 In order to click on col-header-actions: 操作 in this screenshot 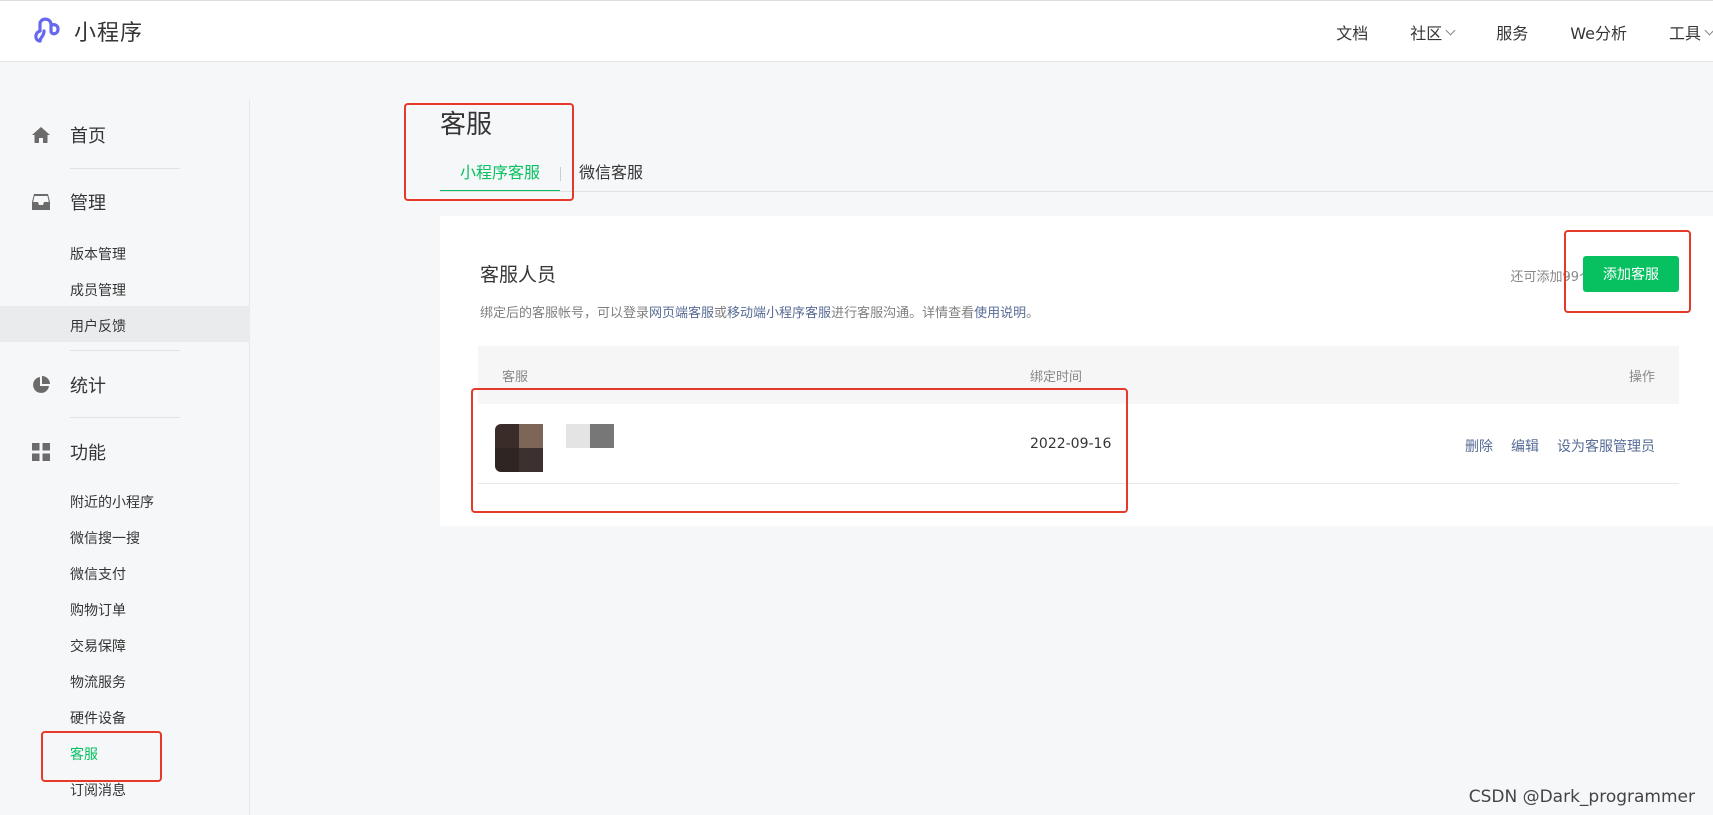, I will do `click(1641, 377)`.